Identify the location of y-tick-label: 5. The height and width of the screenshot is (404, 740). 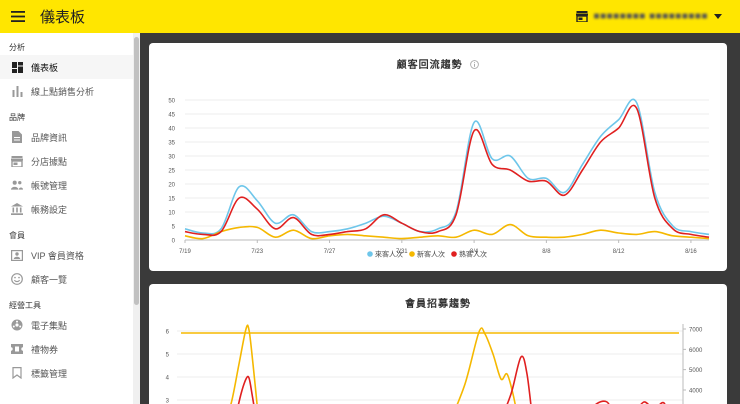
(174, 228).